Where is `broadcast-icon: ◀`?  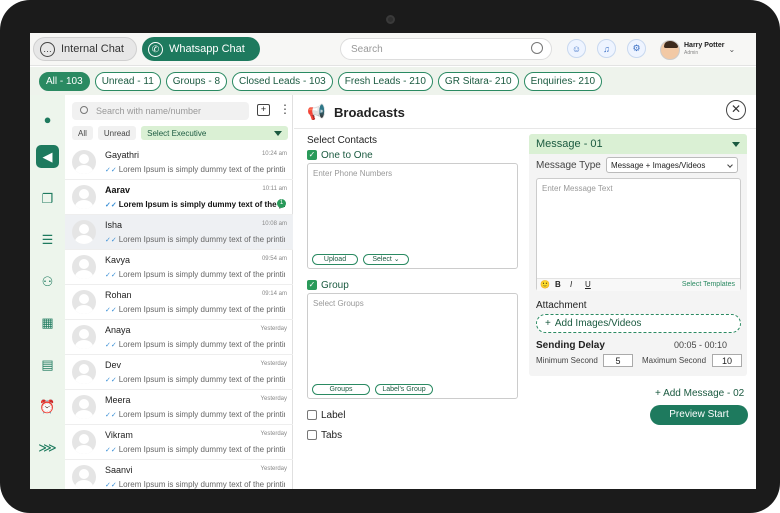
broadcast-icon: ◀ is located at coordinates (47, 156).